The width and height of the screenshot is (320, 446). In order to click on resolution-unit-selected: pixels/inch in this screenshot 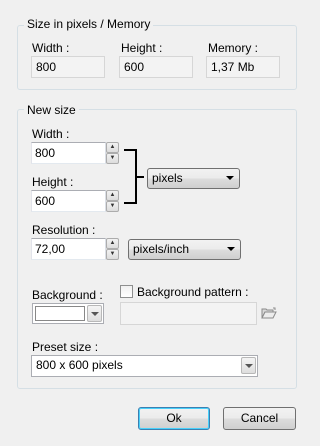, I will do `click(161, 249)`.